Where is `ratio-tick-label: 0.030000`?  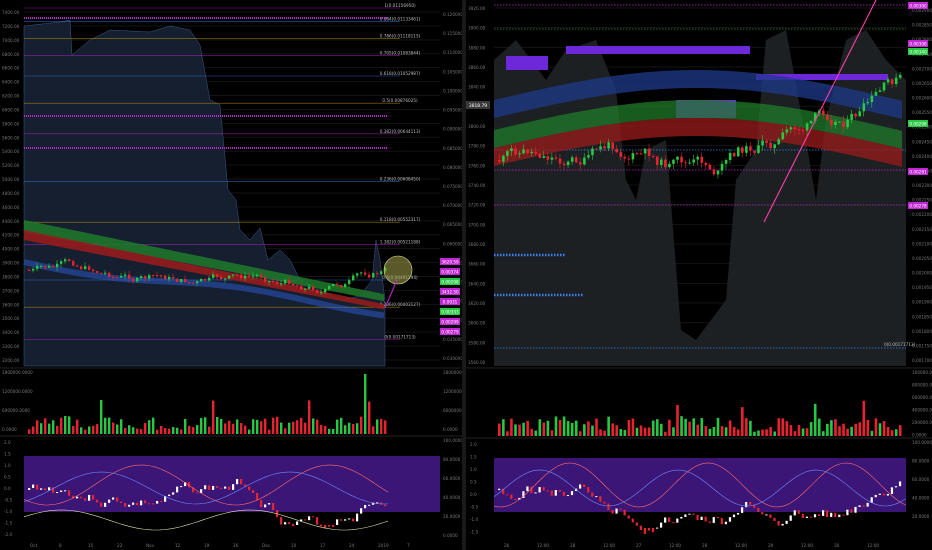
ratio-tick-label: 0.030000 is located at coordinates (452, 358).